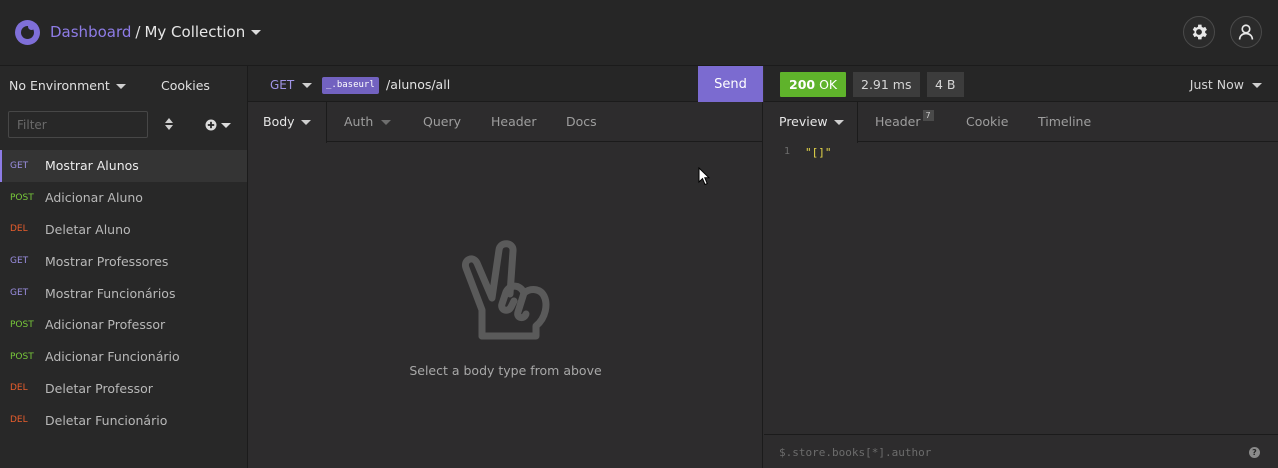 The width and height of the screenshot is (1278, 468). I want to click on request-item-adicionar-aluno: POST Adicionar Aluno, so click(123, 198).